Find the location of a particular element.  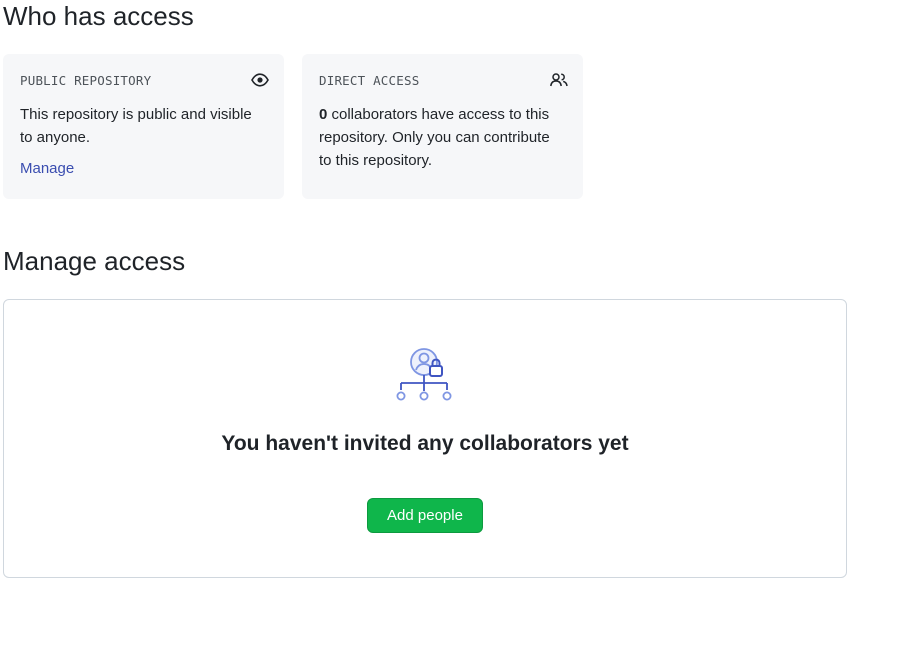

card-header: DIRECT ACCESS is located at coordinates (444, 80).